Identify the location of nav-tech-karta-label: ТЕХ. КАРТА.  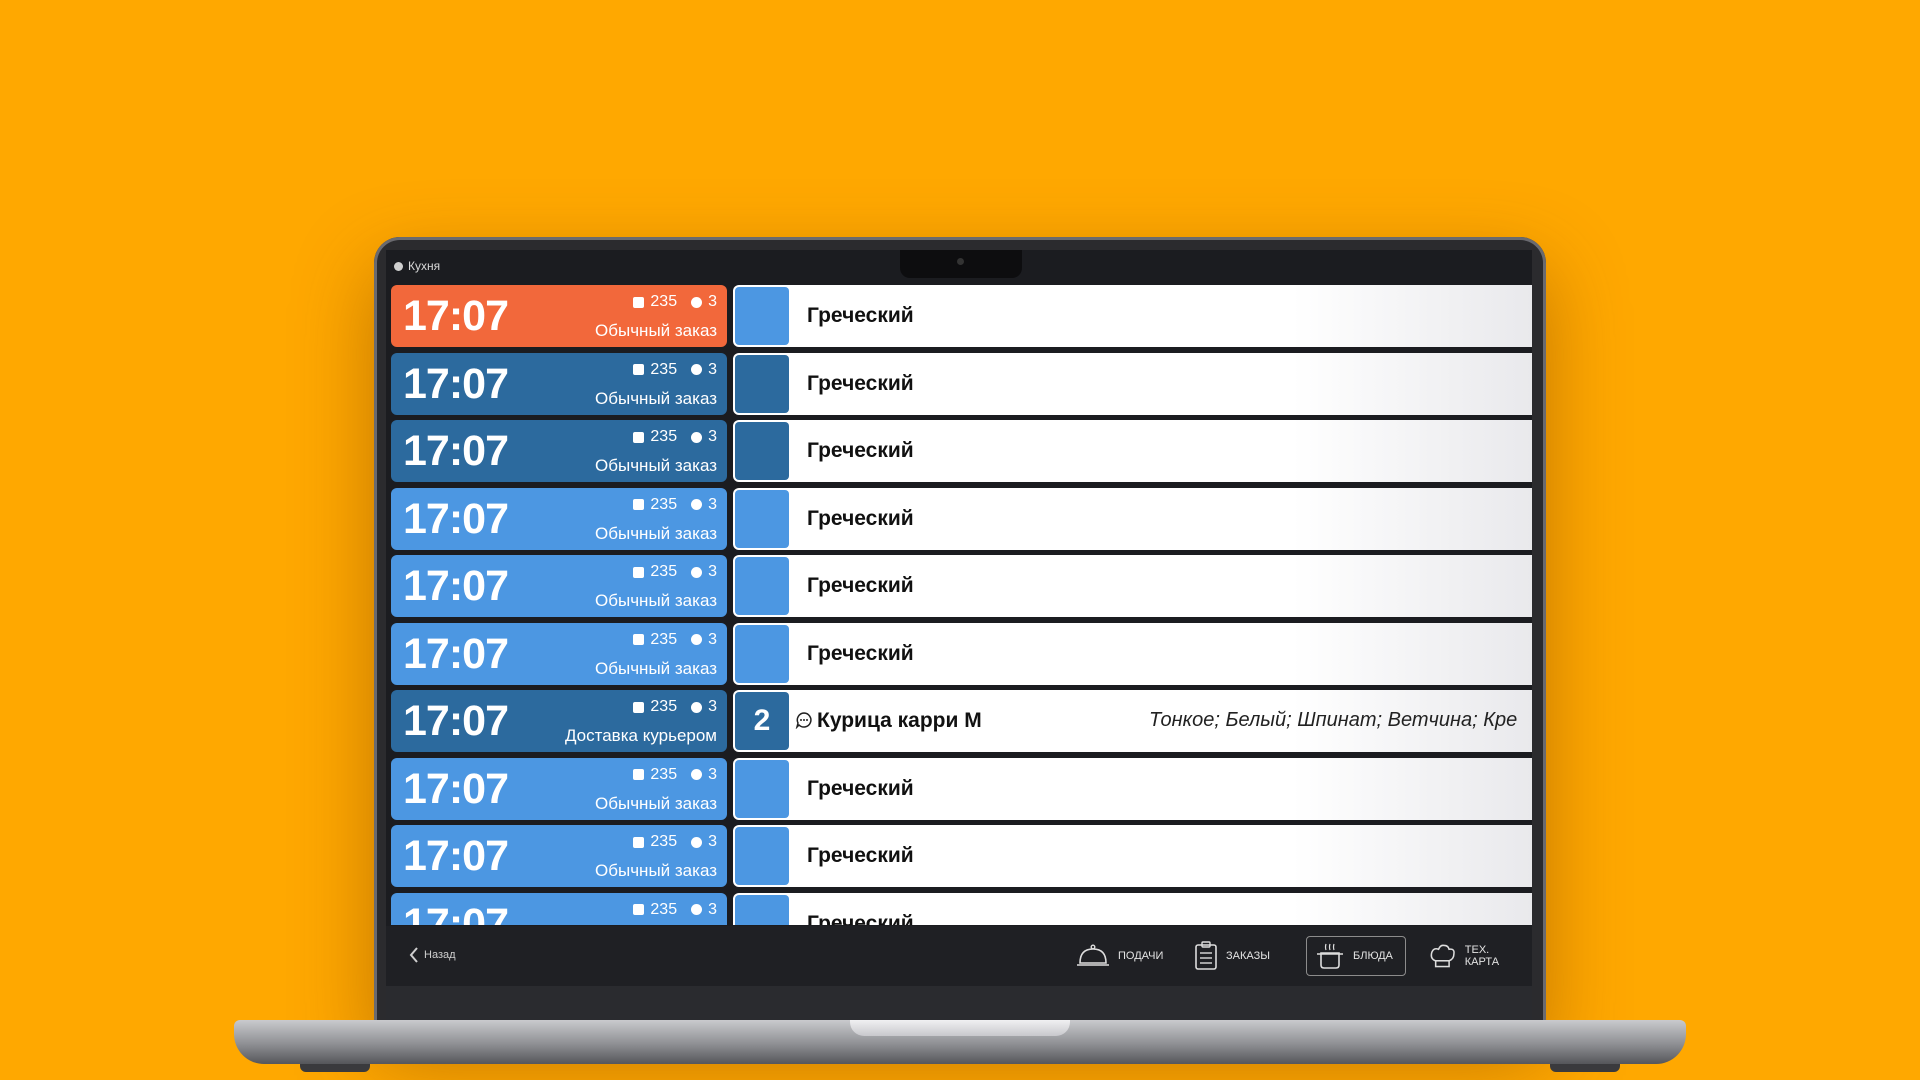
(1482, 956).